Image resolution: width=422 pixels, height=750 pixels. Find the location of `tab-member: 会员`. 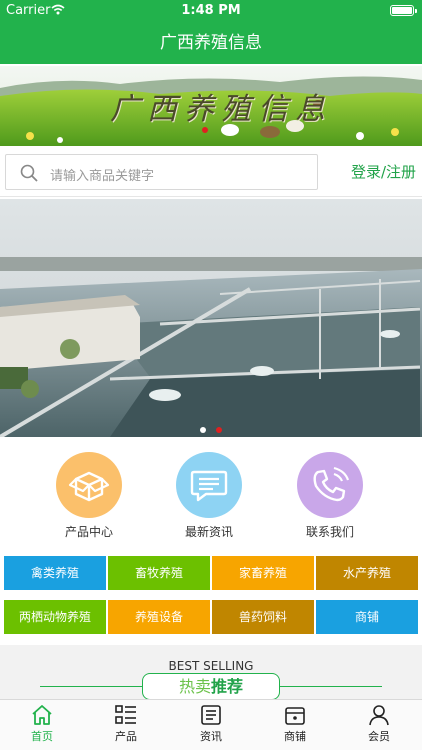

tab-member: 会员 is located at coordinates (379, 724).